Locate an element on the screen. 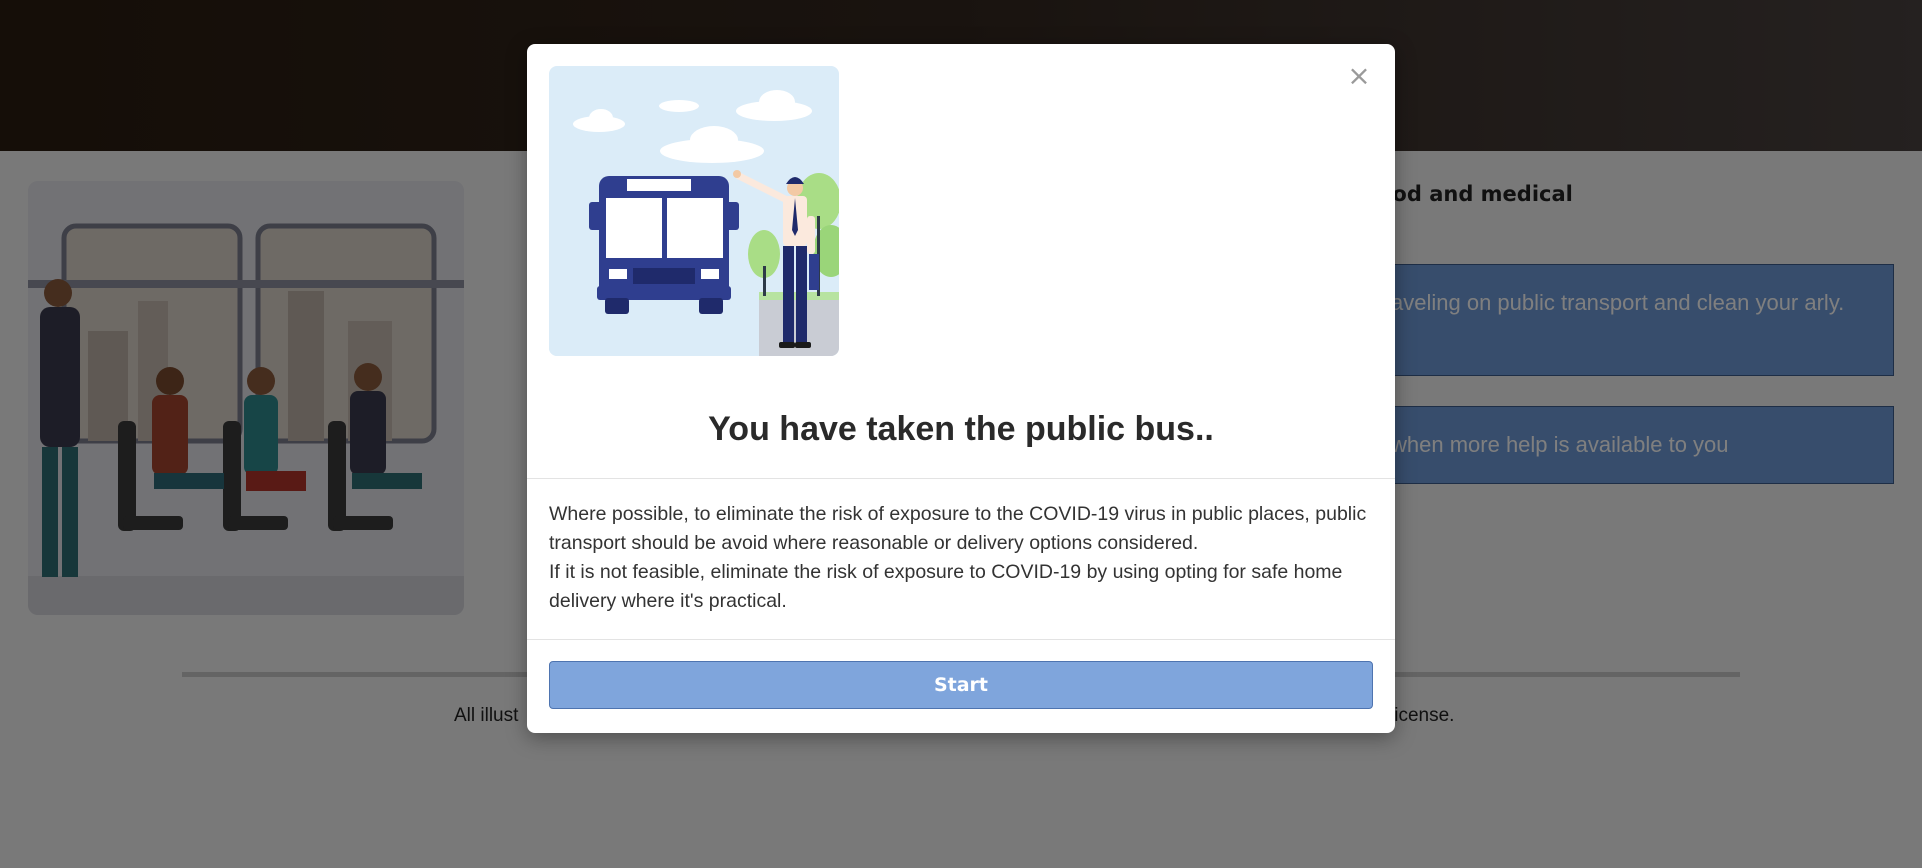 The image size is (1922, 868). bus-illustration is located at coordinates (694, 211).